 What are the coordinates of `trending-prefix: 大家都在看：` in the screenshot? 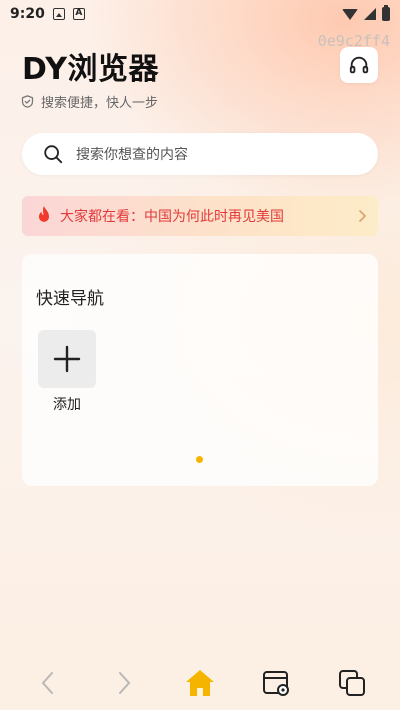 It's located at (102, 217).